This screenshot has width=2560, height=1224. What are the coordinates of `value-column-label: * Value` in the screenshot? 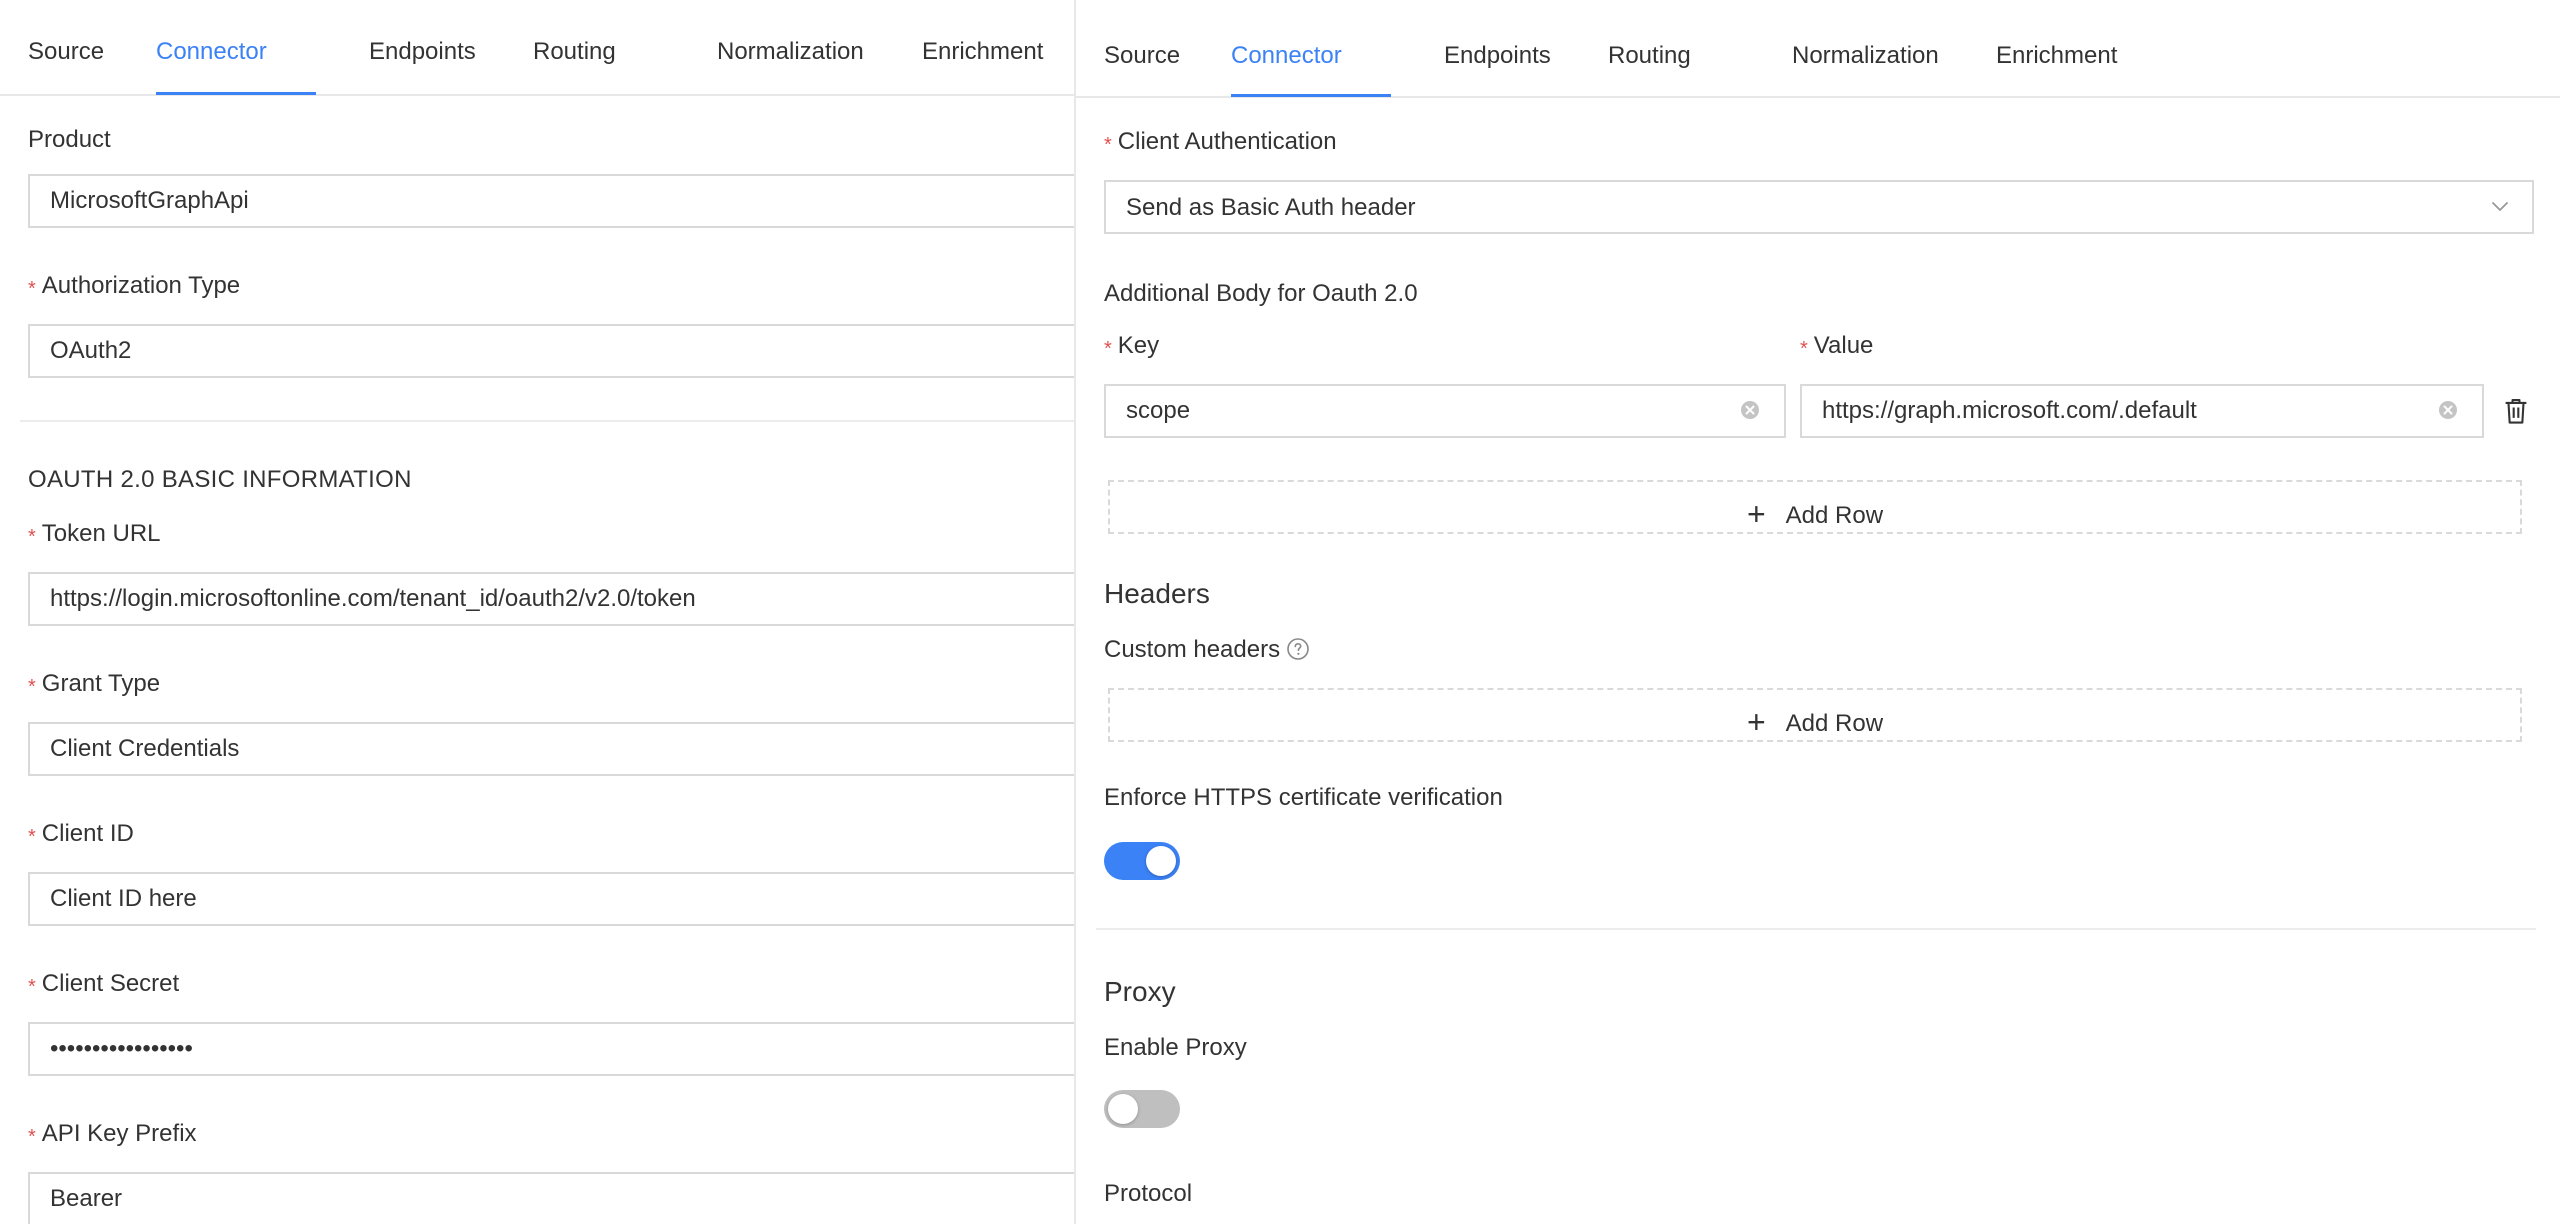 It's located at (1836, 346).